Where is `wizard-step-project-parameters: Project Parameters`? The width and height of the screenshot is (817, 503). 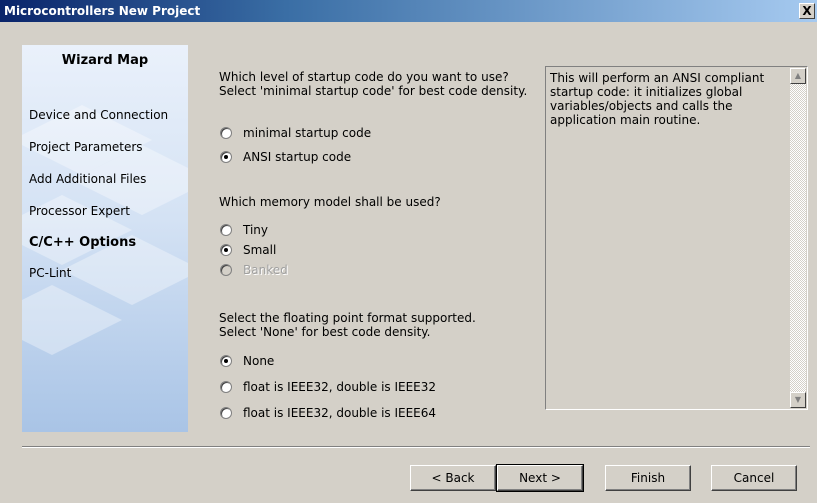 wizard-step-project-parameters: Project Parameters is located at coordinates (86, 147).